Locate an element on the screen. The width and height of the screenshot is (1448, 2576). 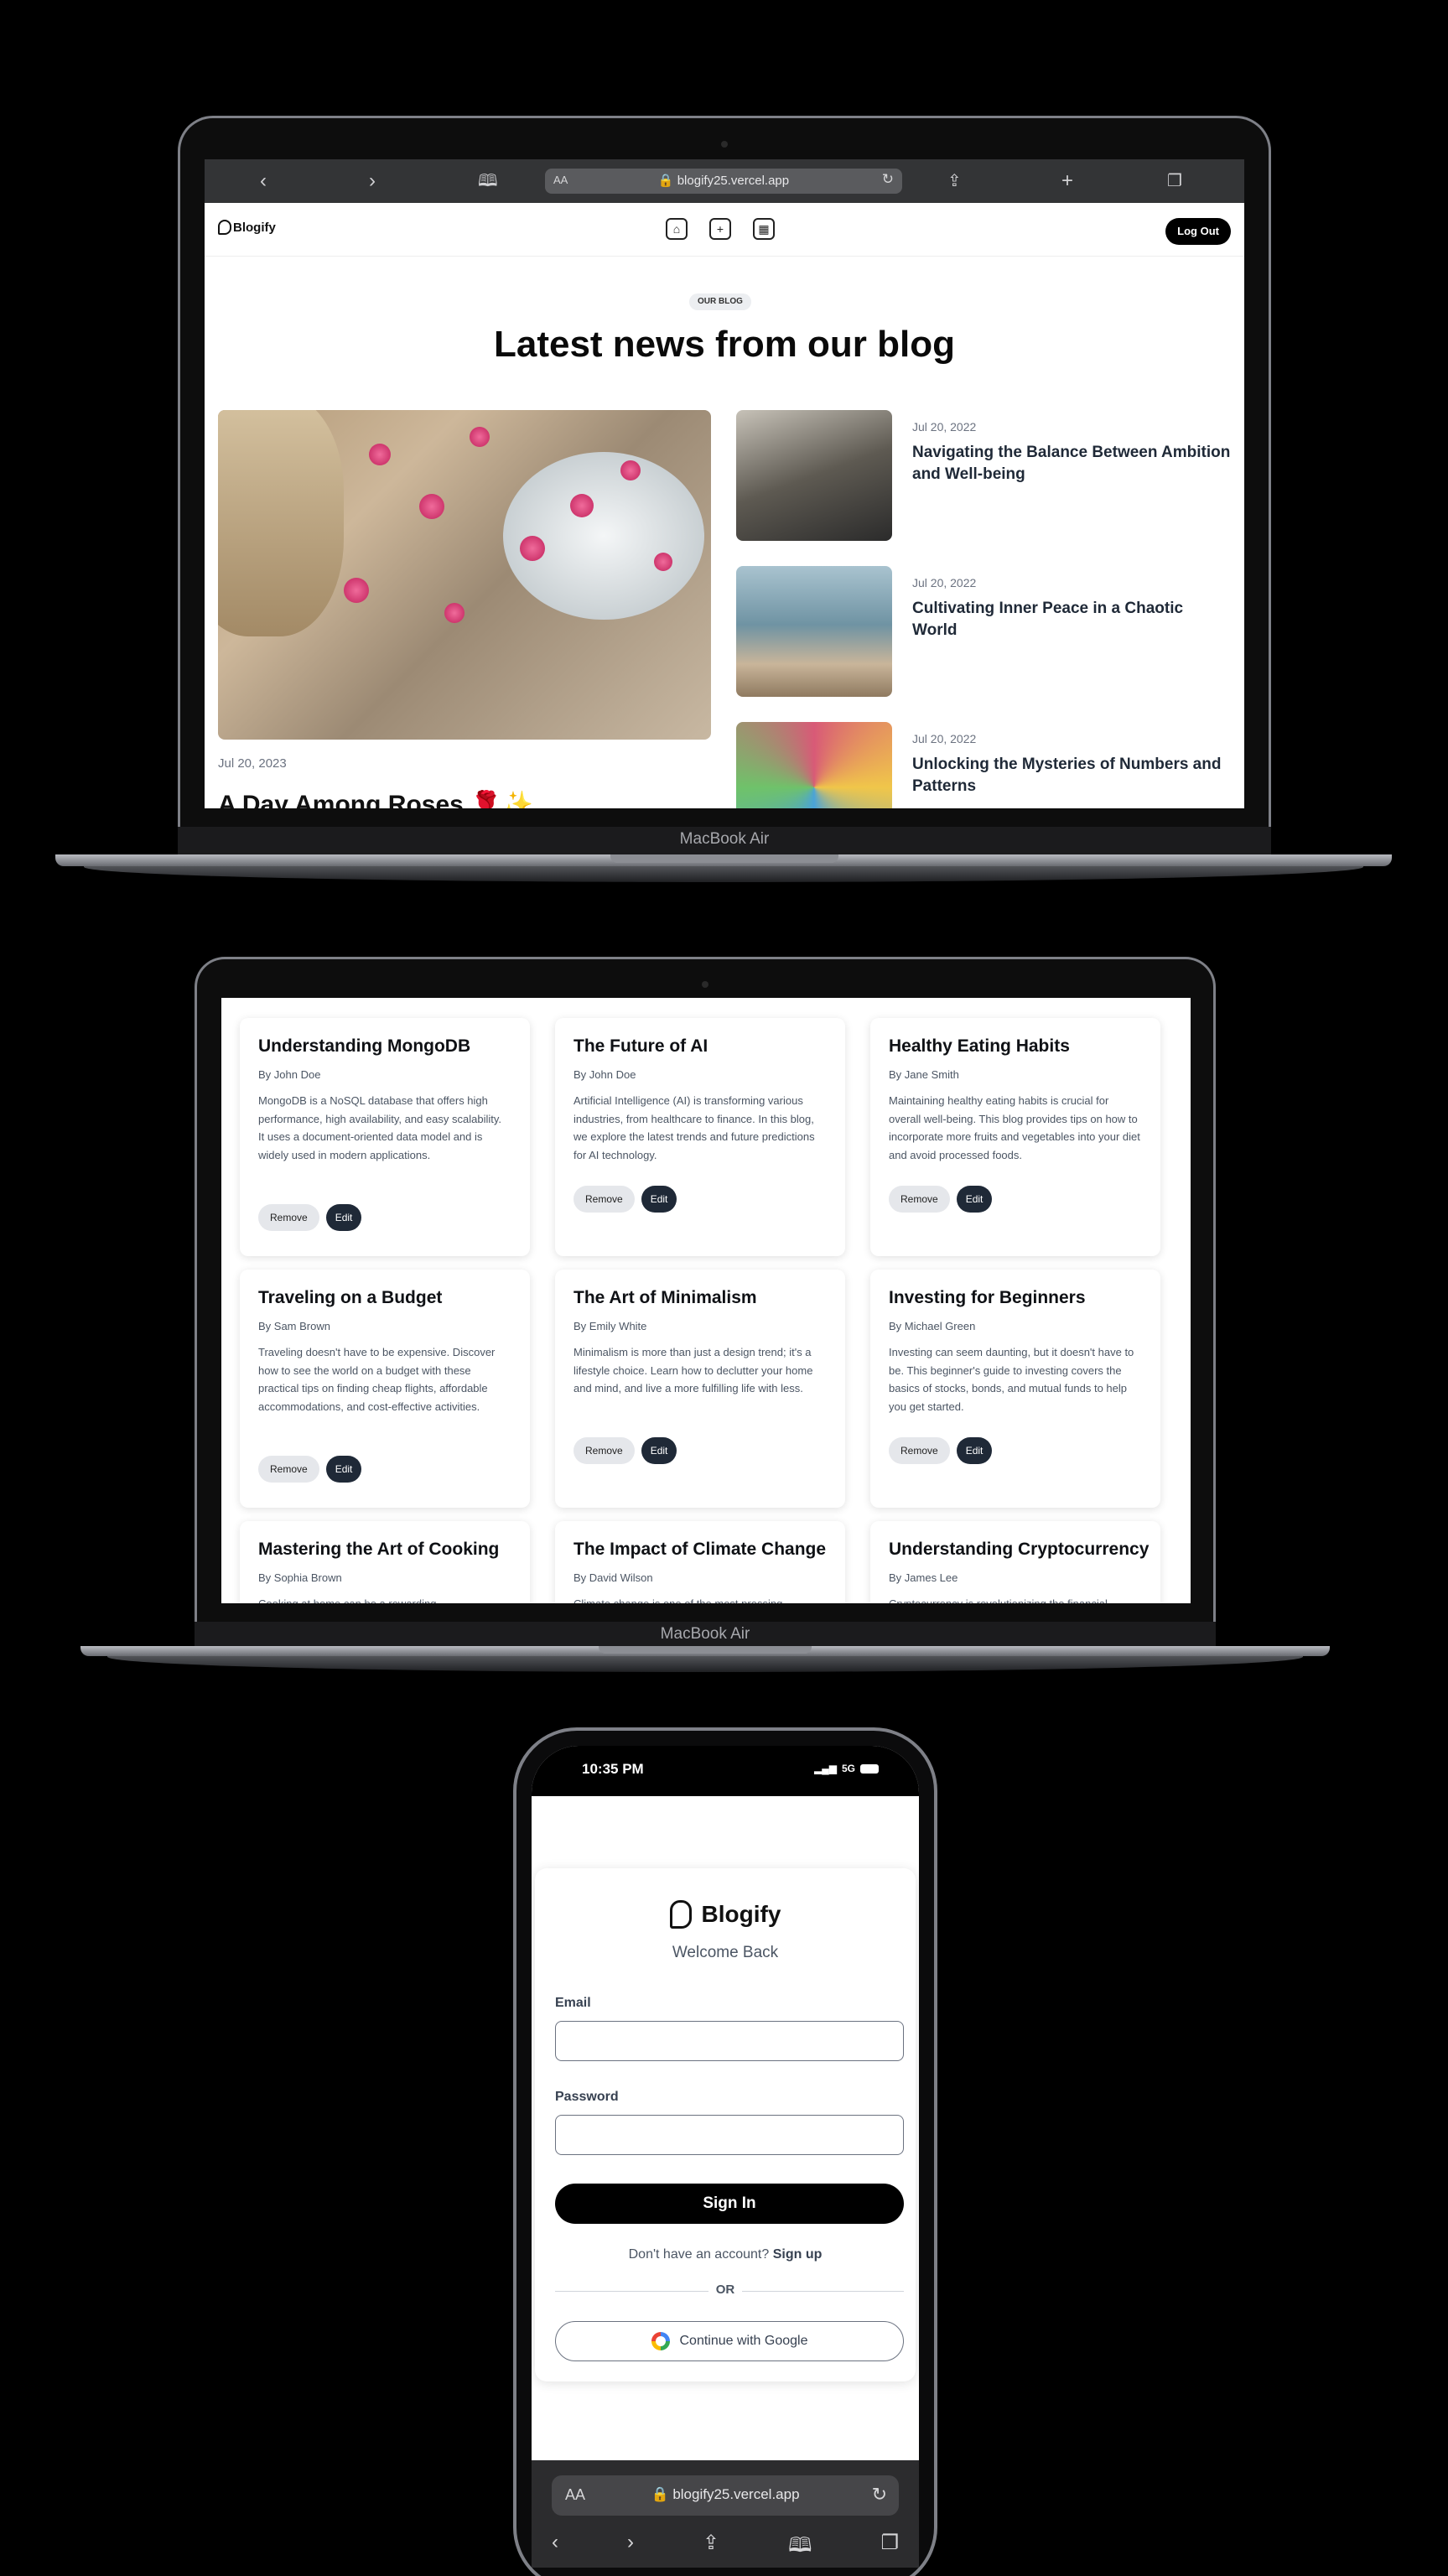
signup-prompt: Don't have an account? Sign up is located at coordinates (725, 2254).